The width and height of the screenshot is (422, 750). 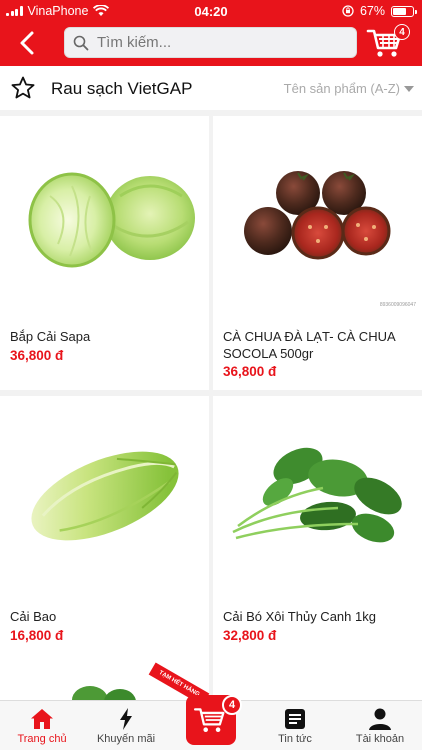 What do you see at coordinates (317, 216) in the screenshot?
I see `product-image-tomatoes` at bounding box center [317, 216].